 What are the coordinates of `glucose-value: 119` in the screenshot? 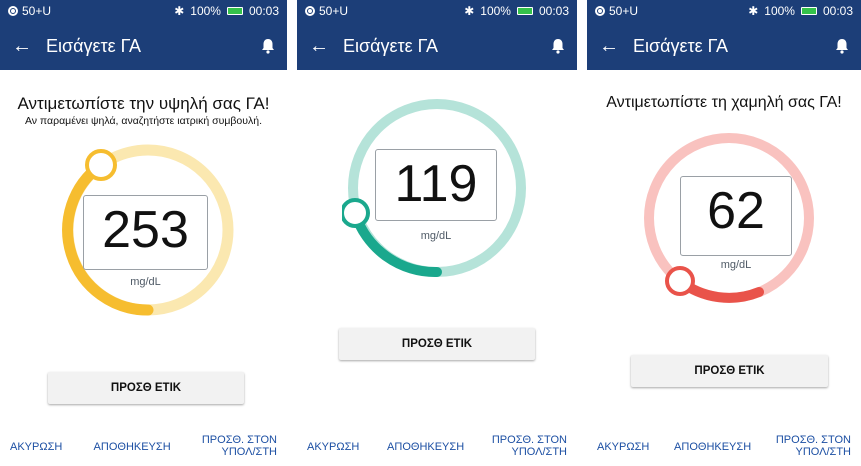 It's located at (436, 184).